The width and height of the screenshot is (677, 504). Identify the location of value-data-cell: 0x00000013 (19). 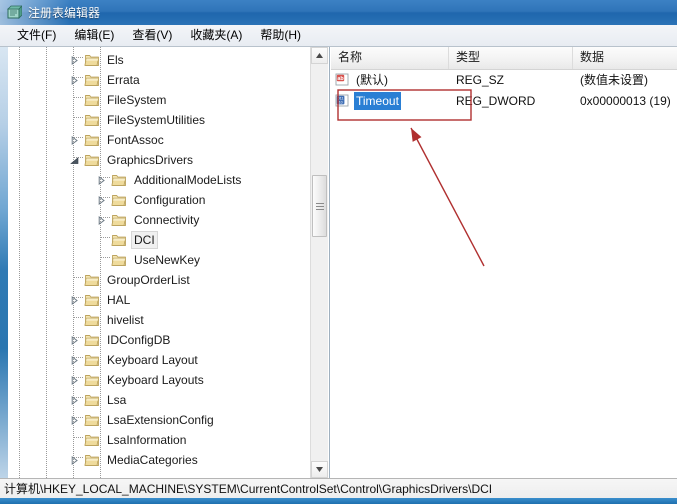
(625, 100).